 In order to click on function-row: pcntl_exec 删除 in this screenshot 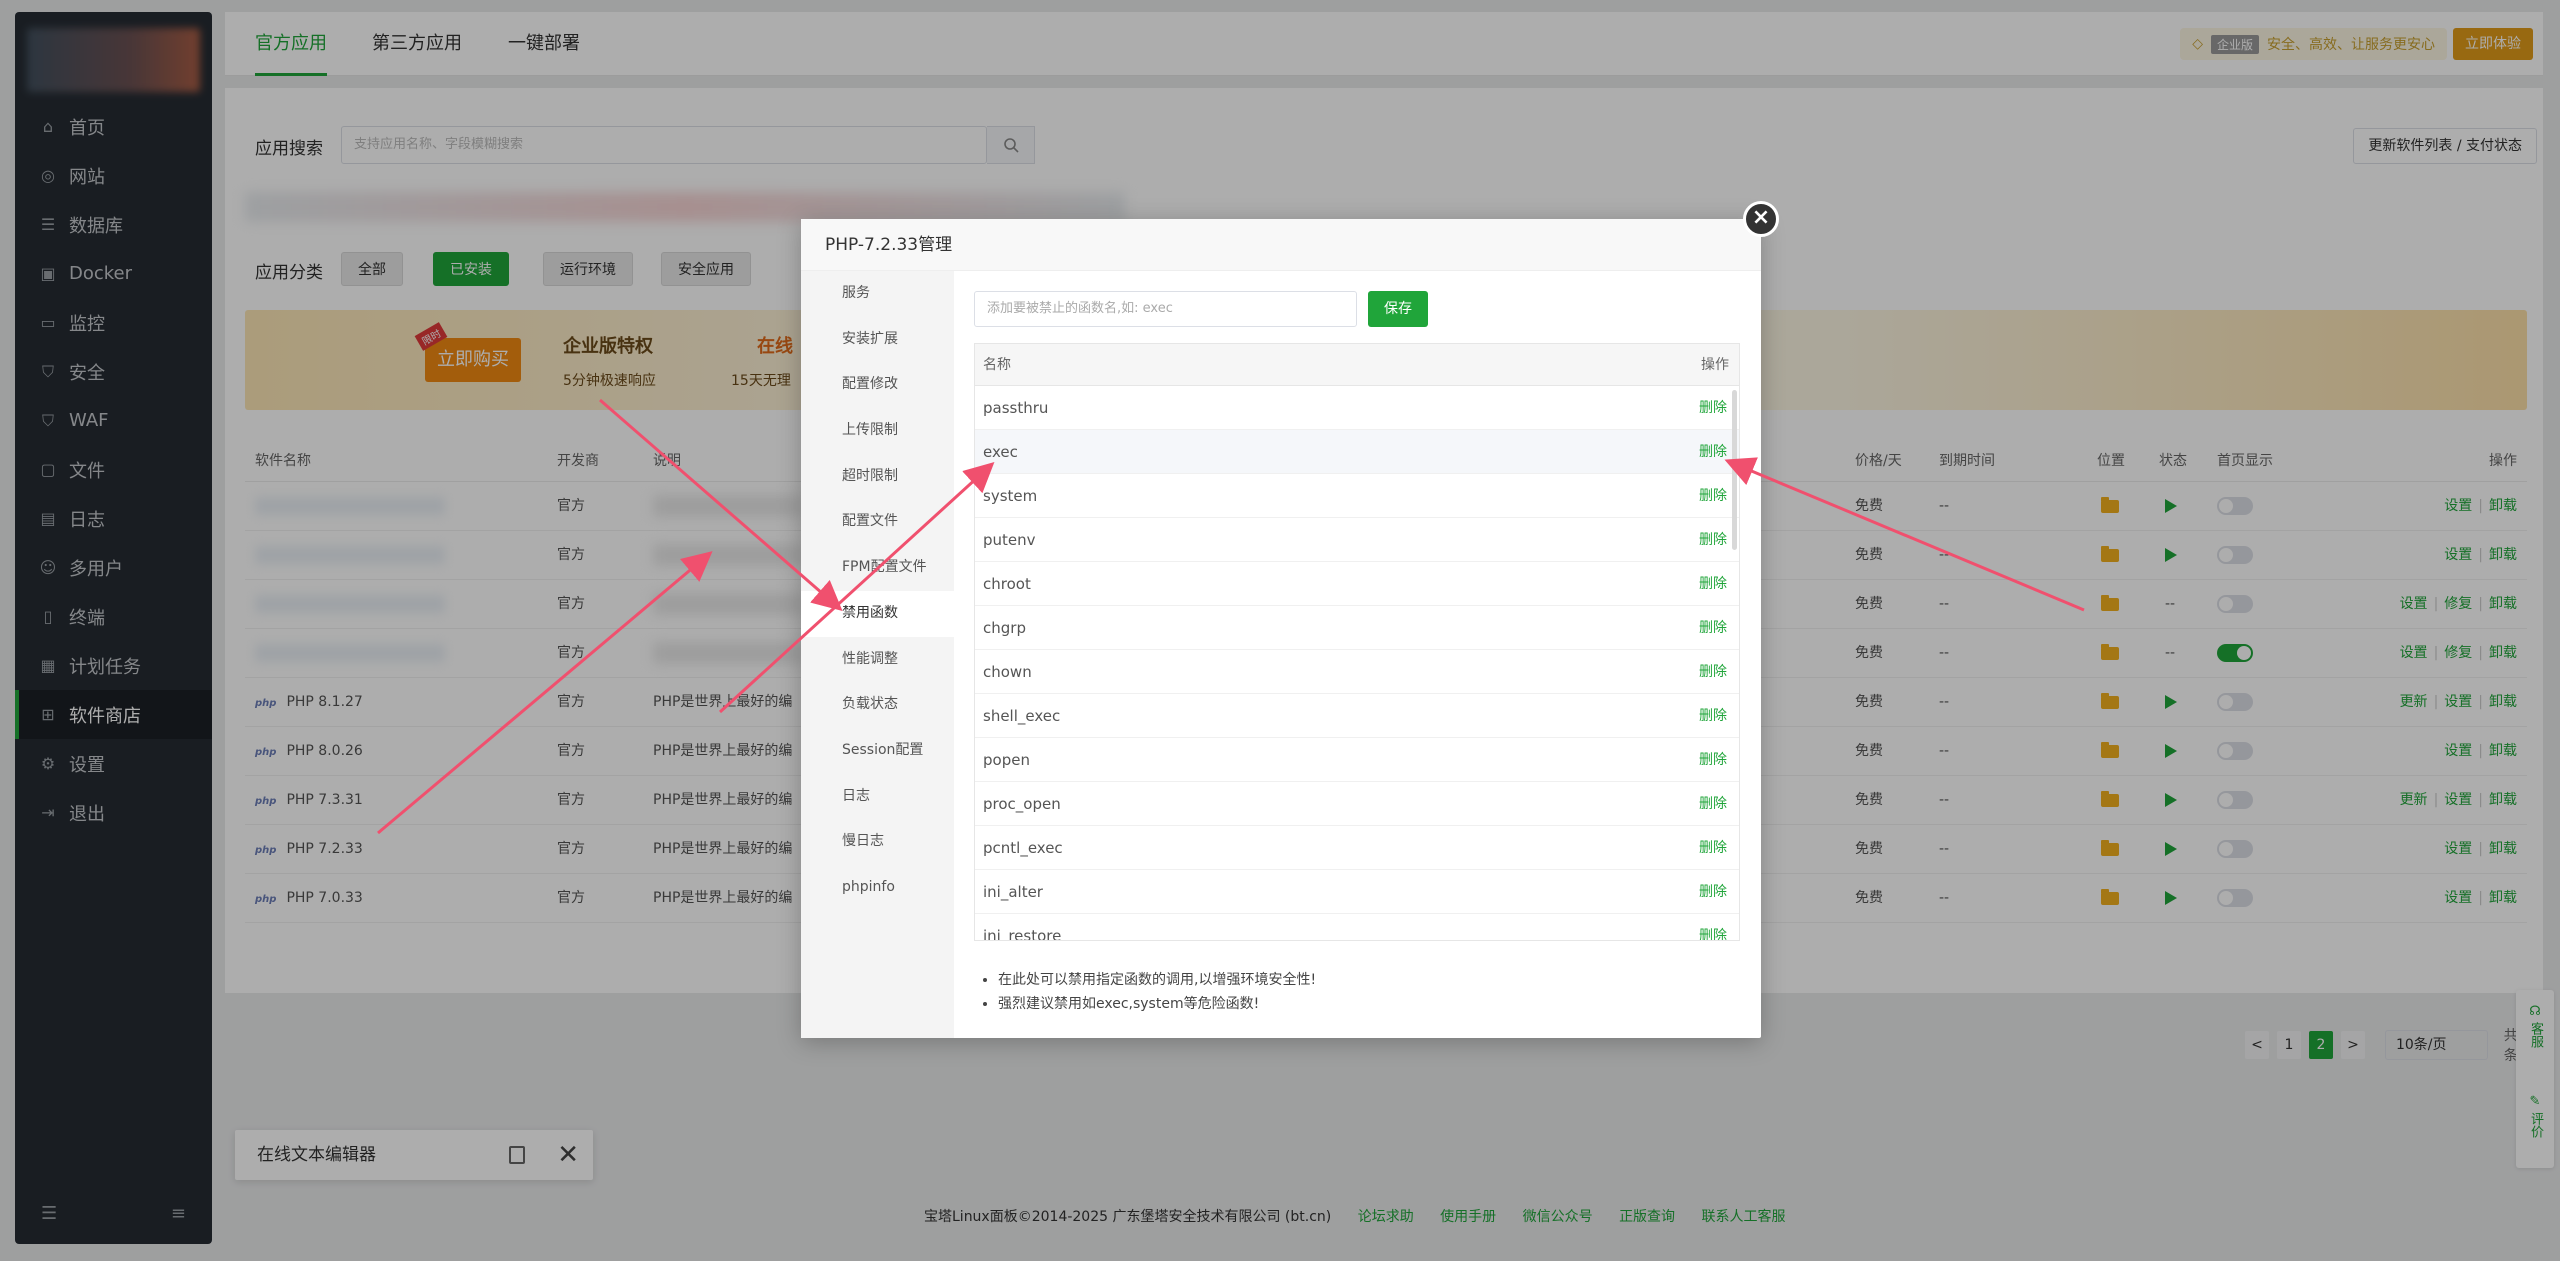, I will do `click(1357, 848)`.